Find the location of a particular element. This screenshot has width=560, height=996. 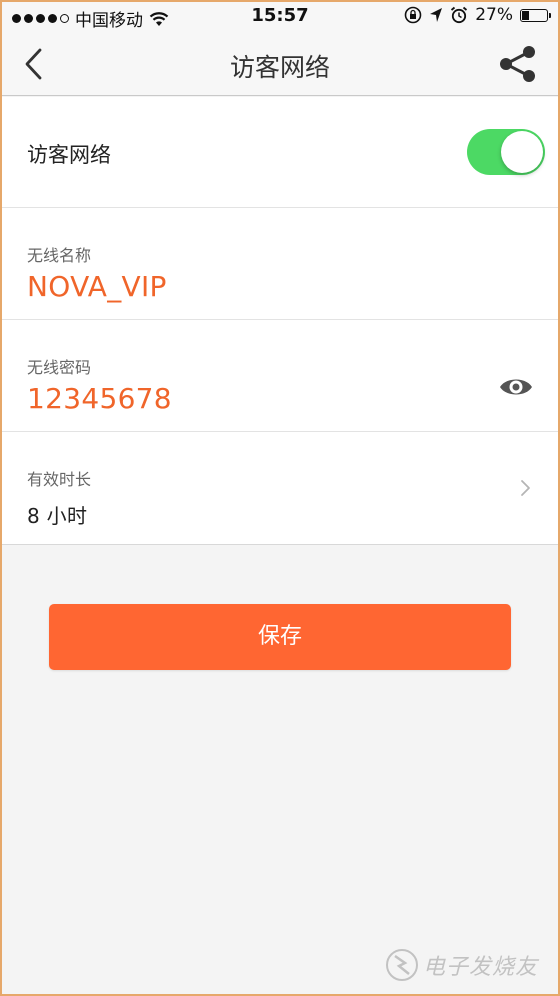

password-row: 无线密码 12345678 is located at coordinates (280, 376).